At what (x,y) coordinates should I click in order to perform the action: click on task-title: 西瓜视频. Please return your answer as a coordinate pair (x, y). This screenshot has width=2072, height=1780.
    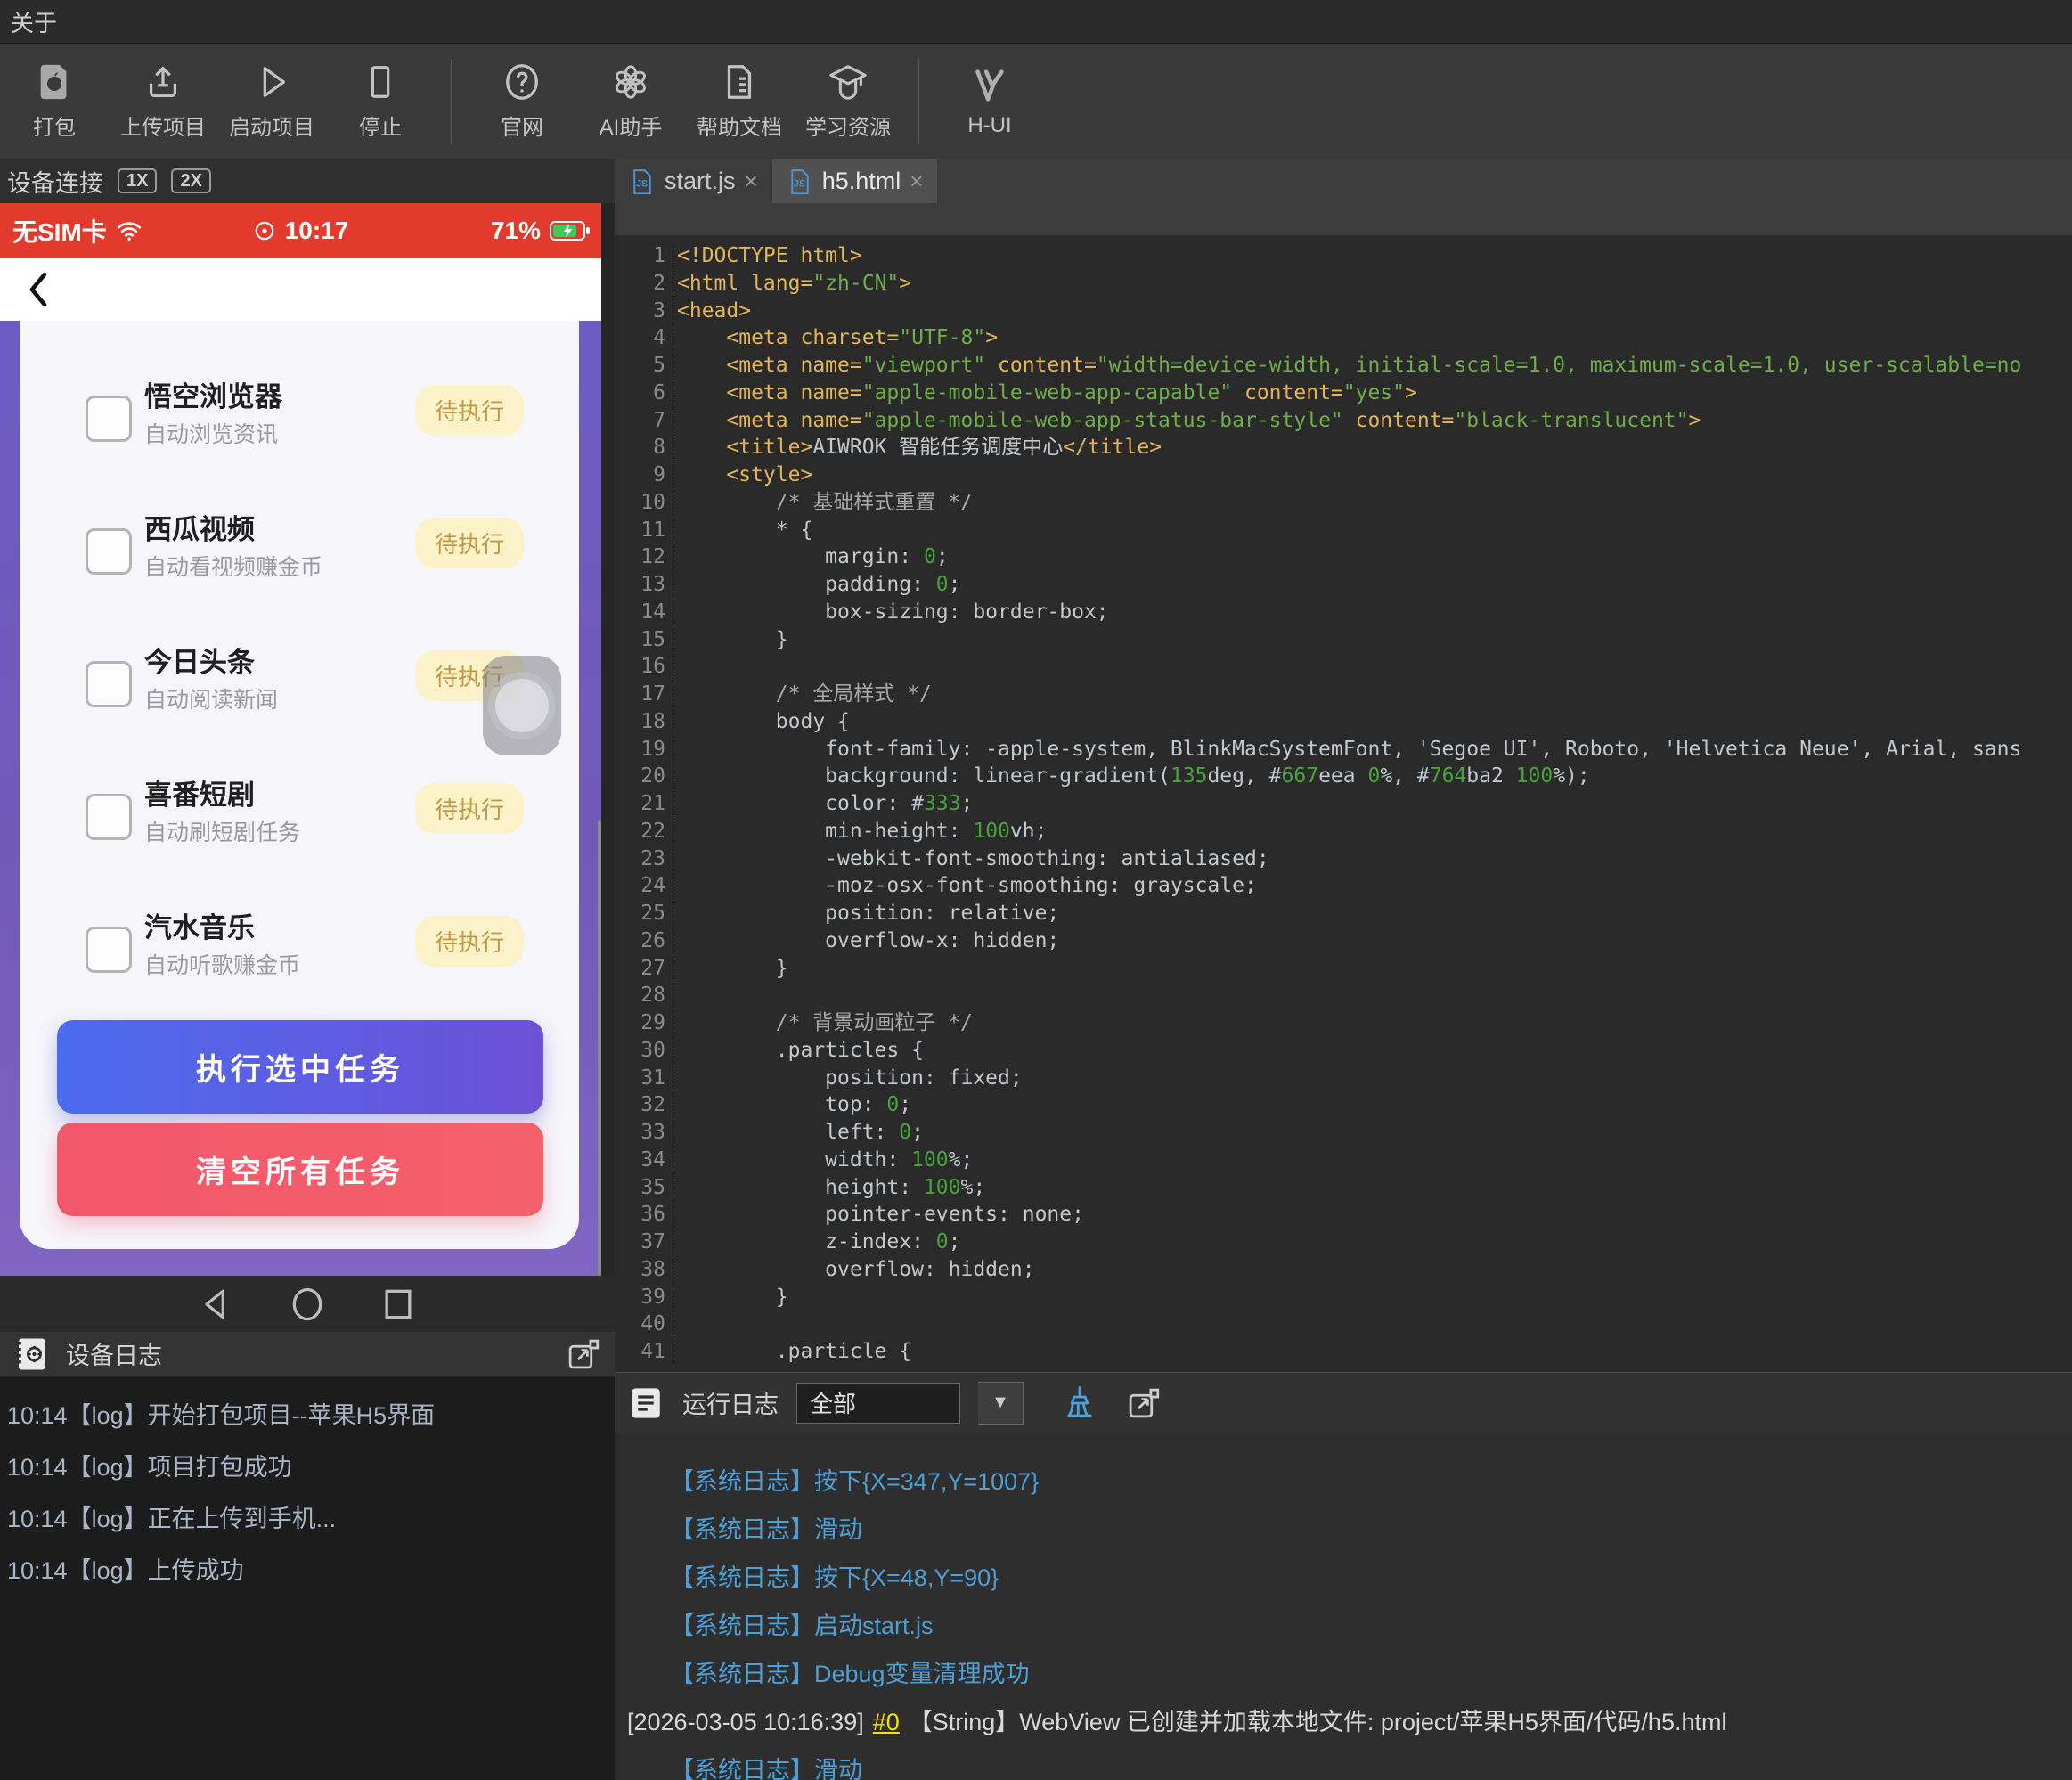
    Looking at the image, I should click on (199, 529).